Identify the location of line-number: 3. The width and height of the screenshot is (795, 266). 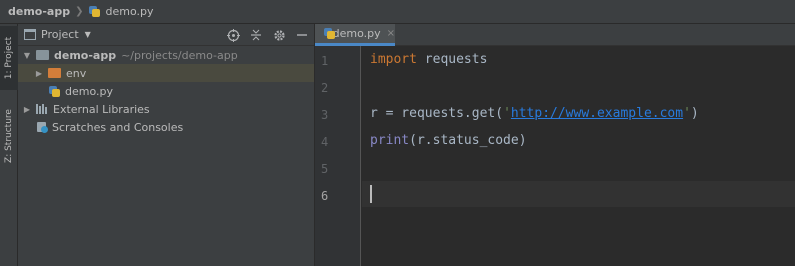
(325, 115).